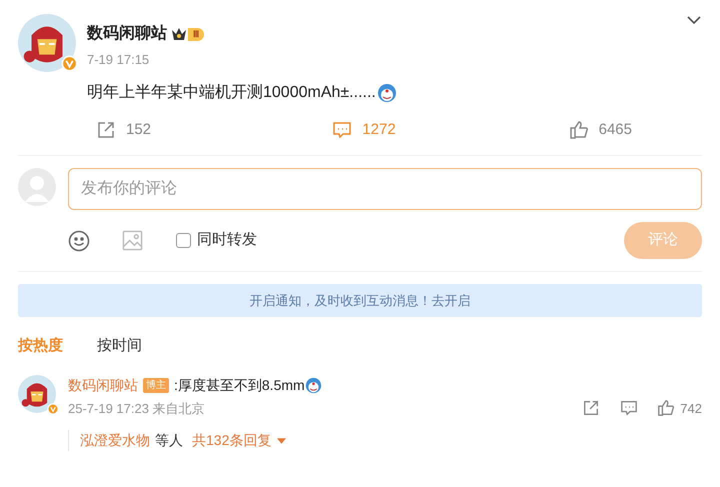 Image resolution: width=720 pixels, height=487 pixels. I want to click on commenter-avatar, so click(37, 393).